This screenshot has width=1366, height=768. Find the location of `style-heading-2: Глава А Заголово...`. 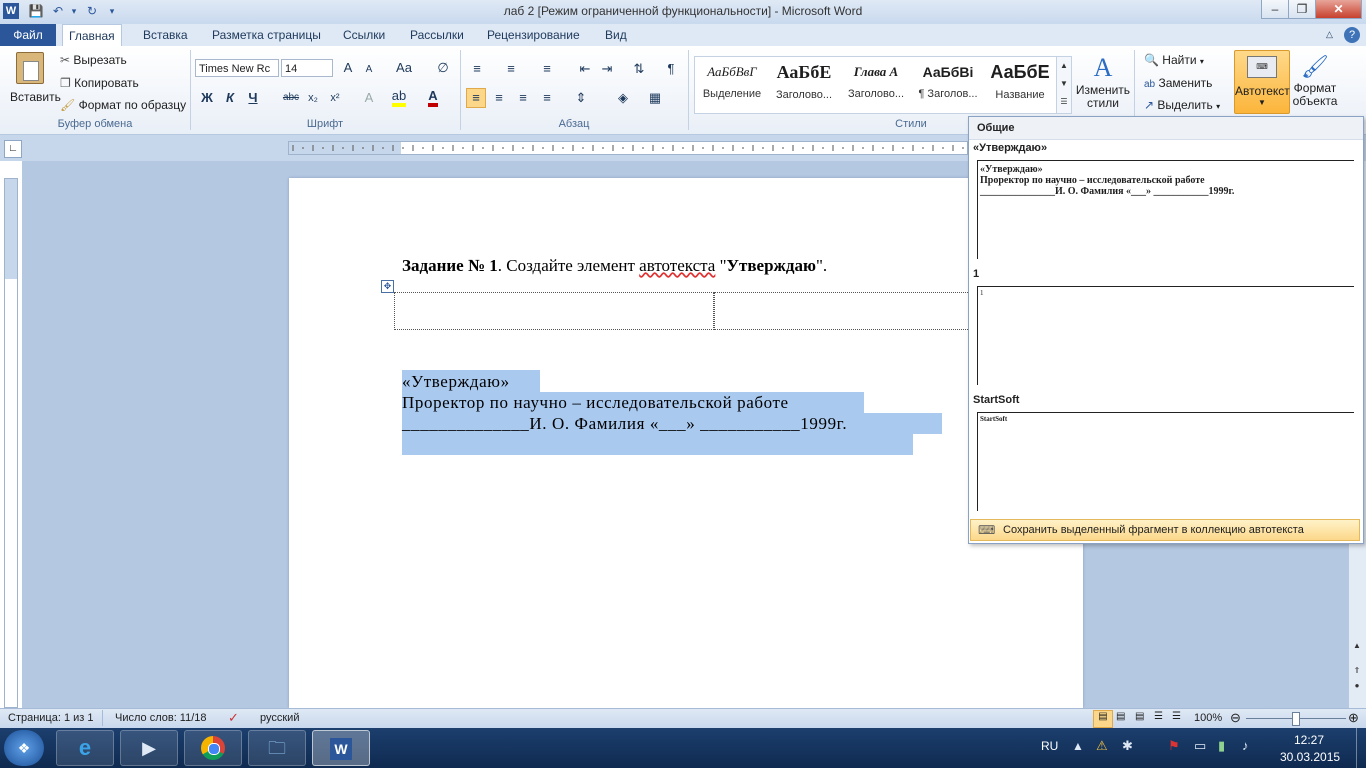

style-heading-2: Глава А Заголово... is located at coordinates (876, 83).